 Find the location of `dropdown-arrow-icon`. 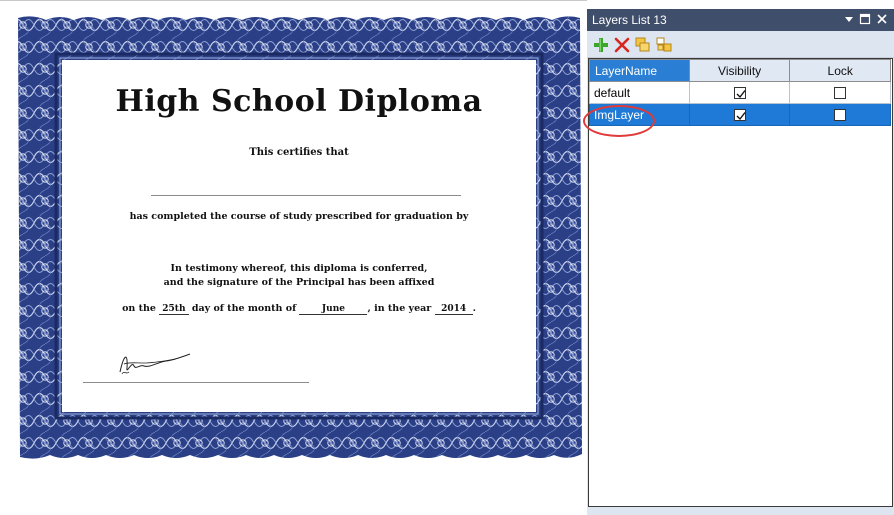

dropdown-arrow-icon is located at coordinates (849, 19).